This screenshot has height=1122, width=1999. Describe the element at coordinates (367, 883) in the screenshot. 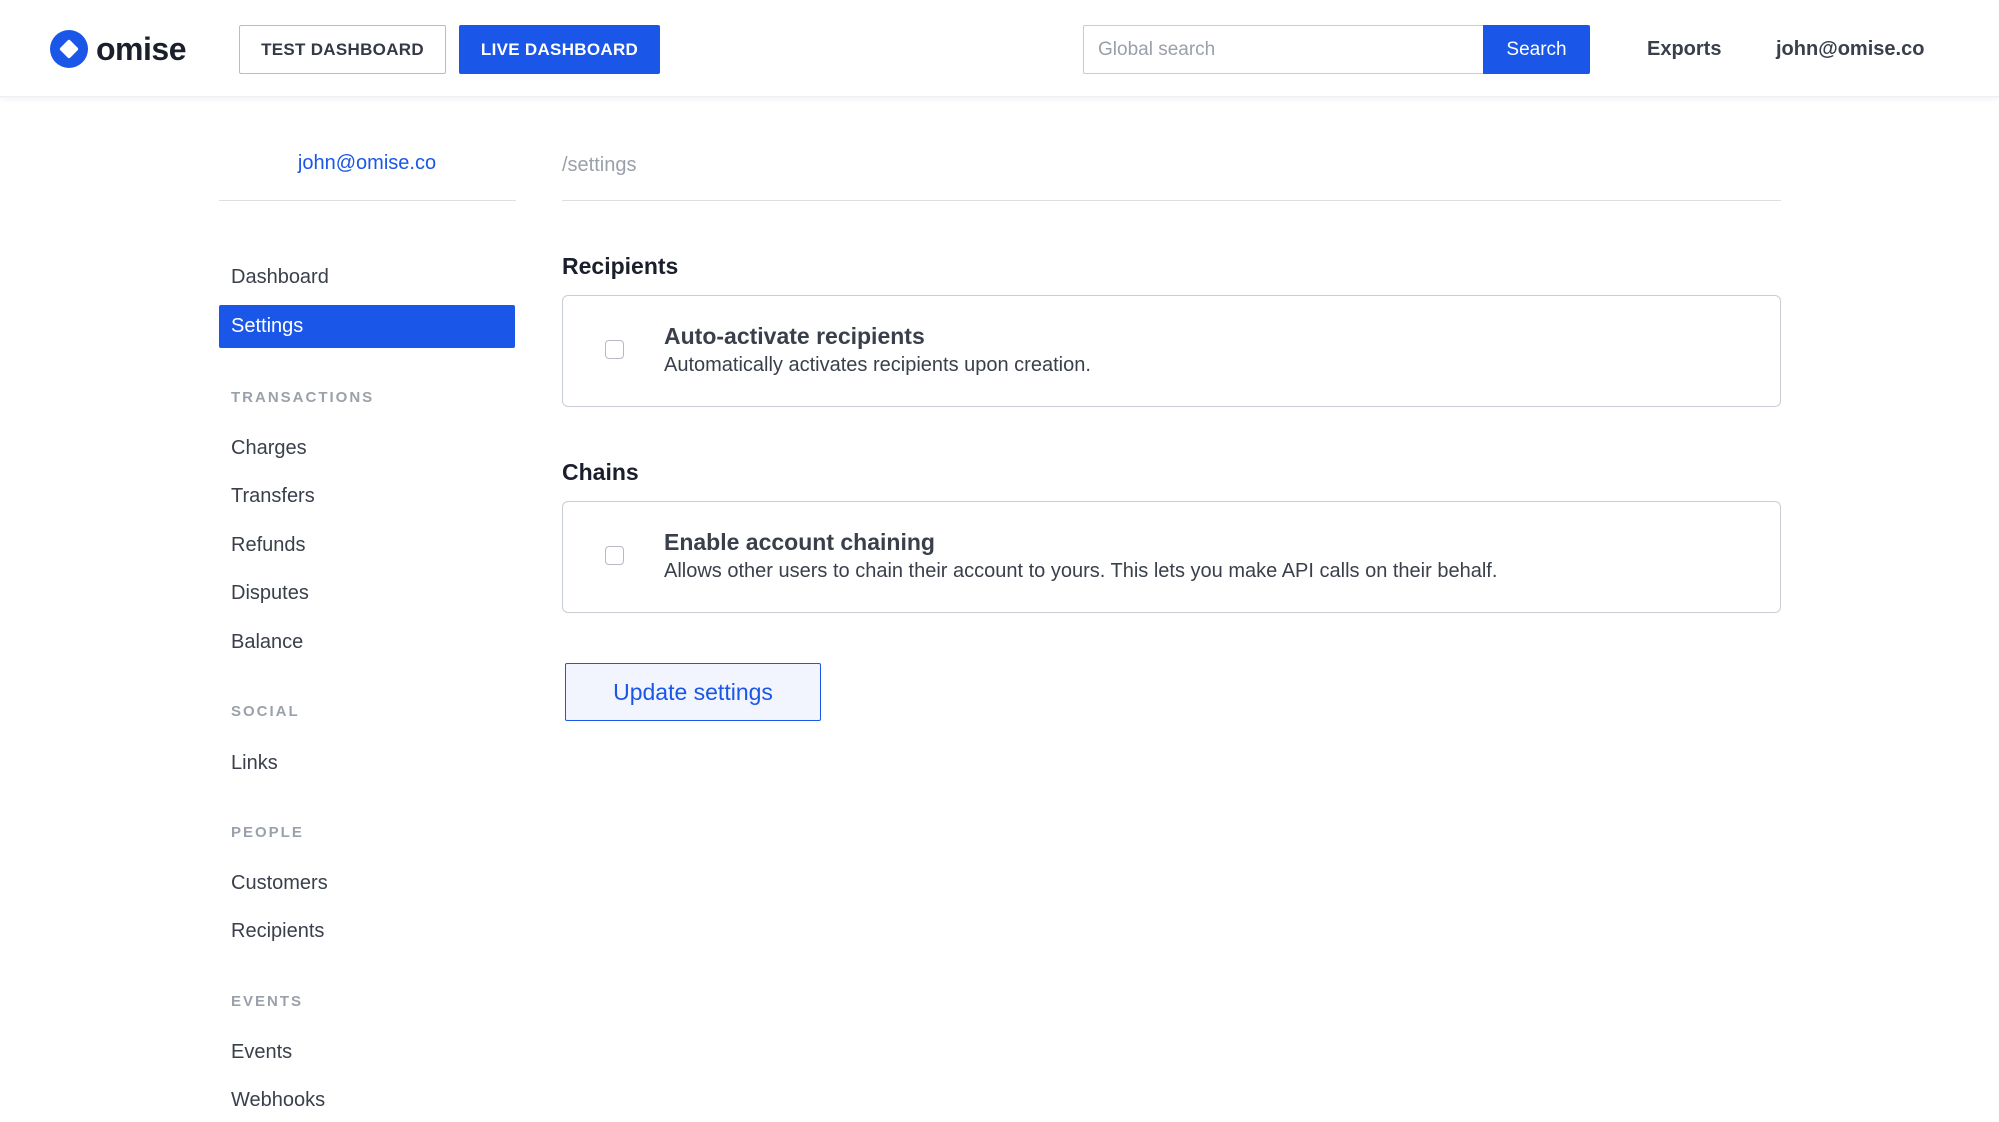

I see `sidebar-item-customers: Customers` at that location.